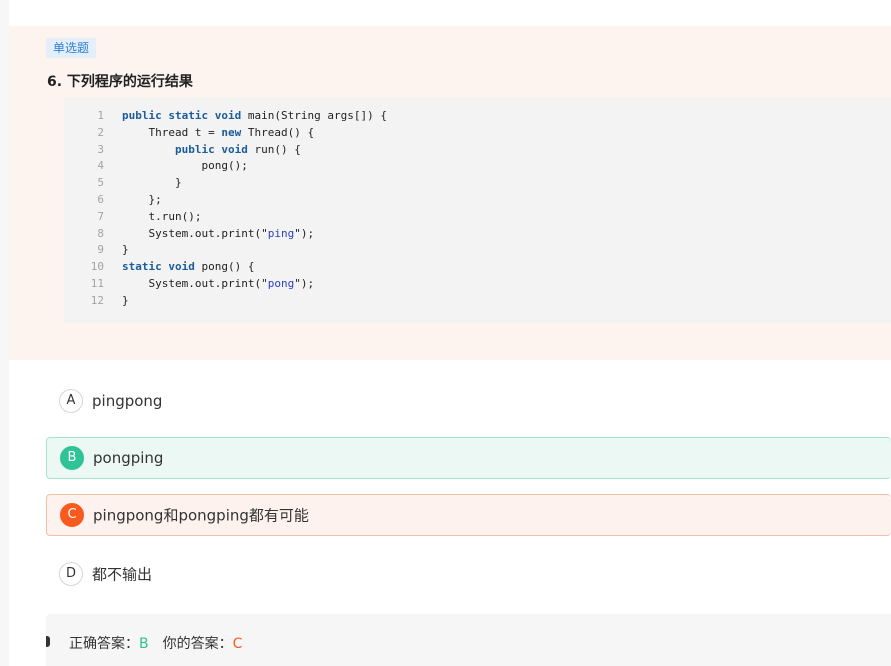 This screenshot has width=891, height=666. I want to click on user-answer-label: 你的答案：, so click(197, 644).